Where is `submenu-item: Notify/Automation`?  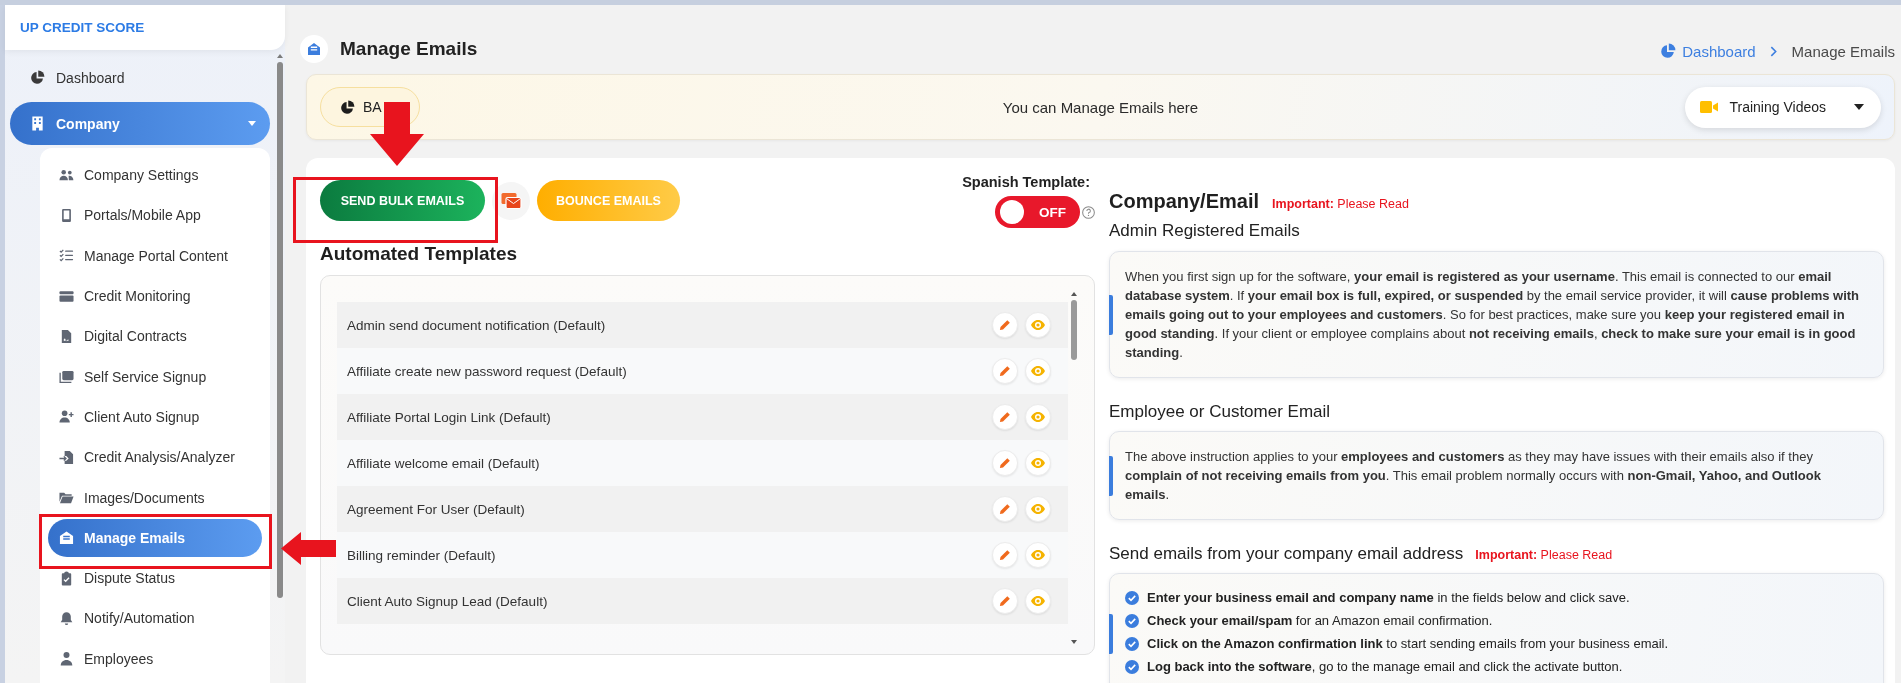 submenu-item: Notify/Automation is located at coordinates (155, 618).